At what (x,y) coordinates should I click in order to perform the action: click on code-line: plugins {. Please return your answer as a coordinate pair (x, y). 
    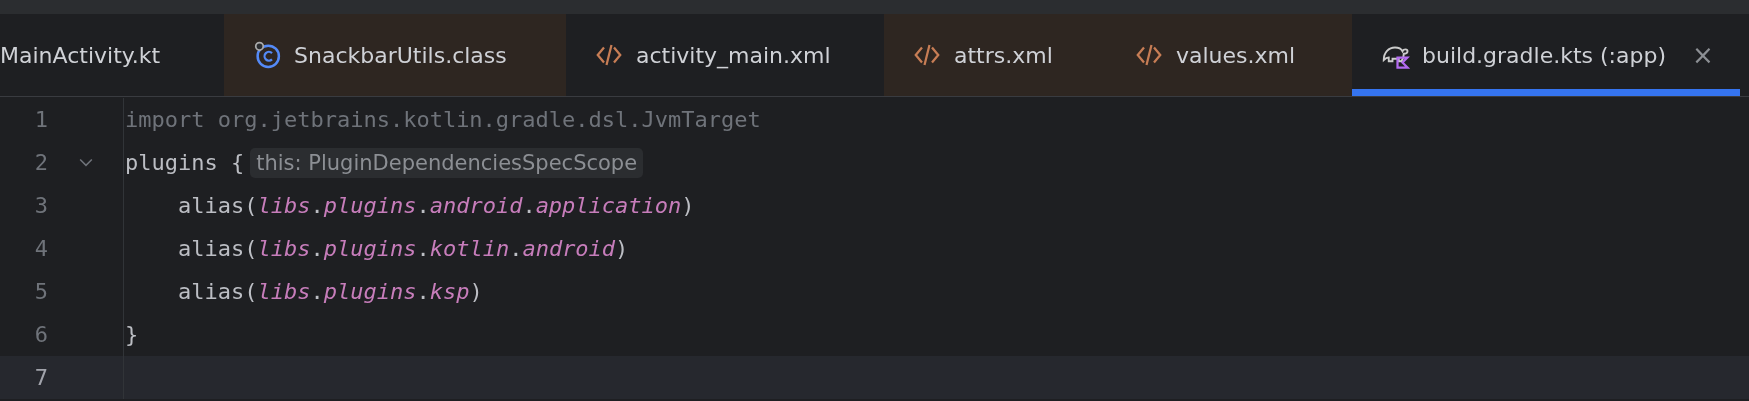
    Looking at the image, I should click on (185, 162).